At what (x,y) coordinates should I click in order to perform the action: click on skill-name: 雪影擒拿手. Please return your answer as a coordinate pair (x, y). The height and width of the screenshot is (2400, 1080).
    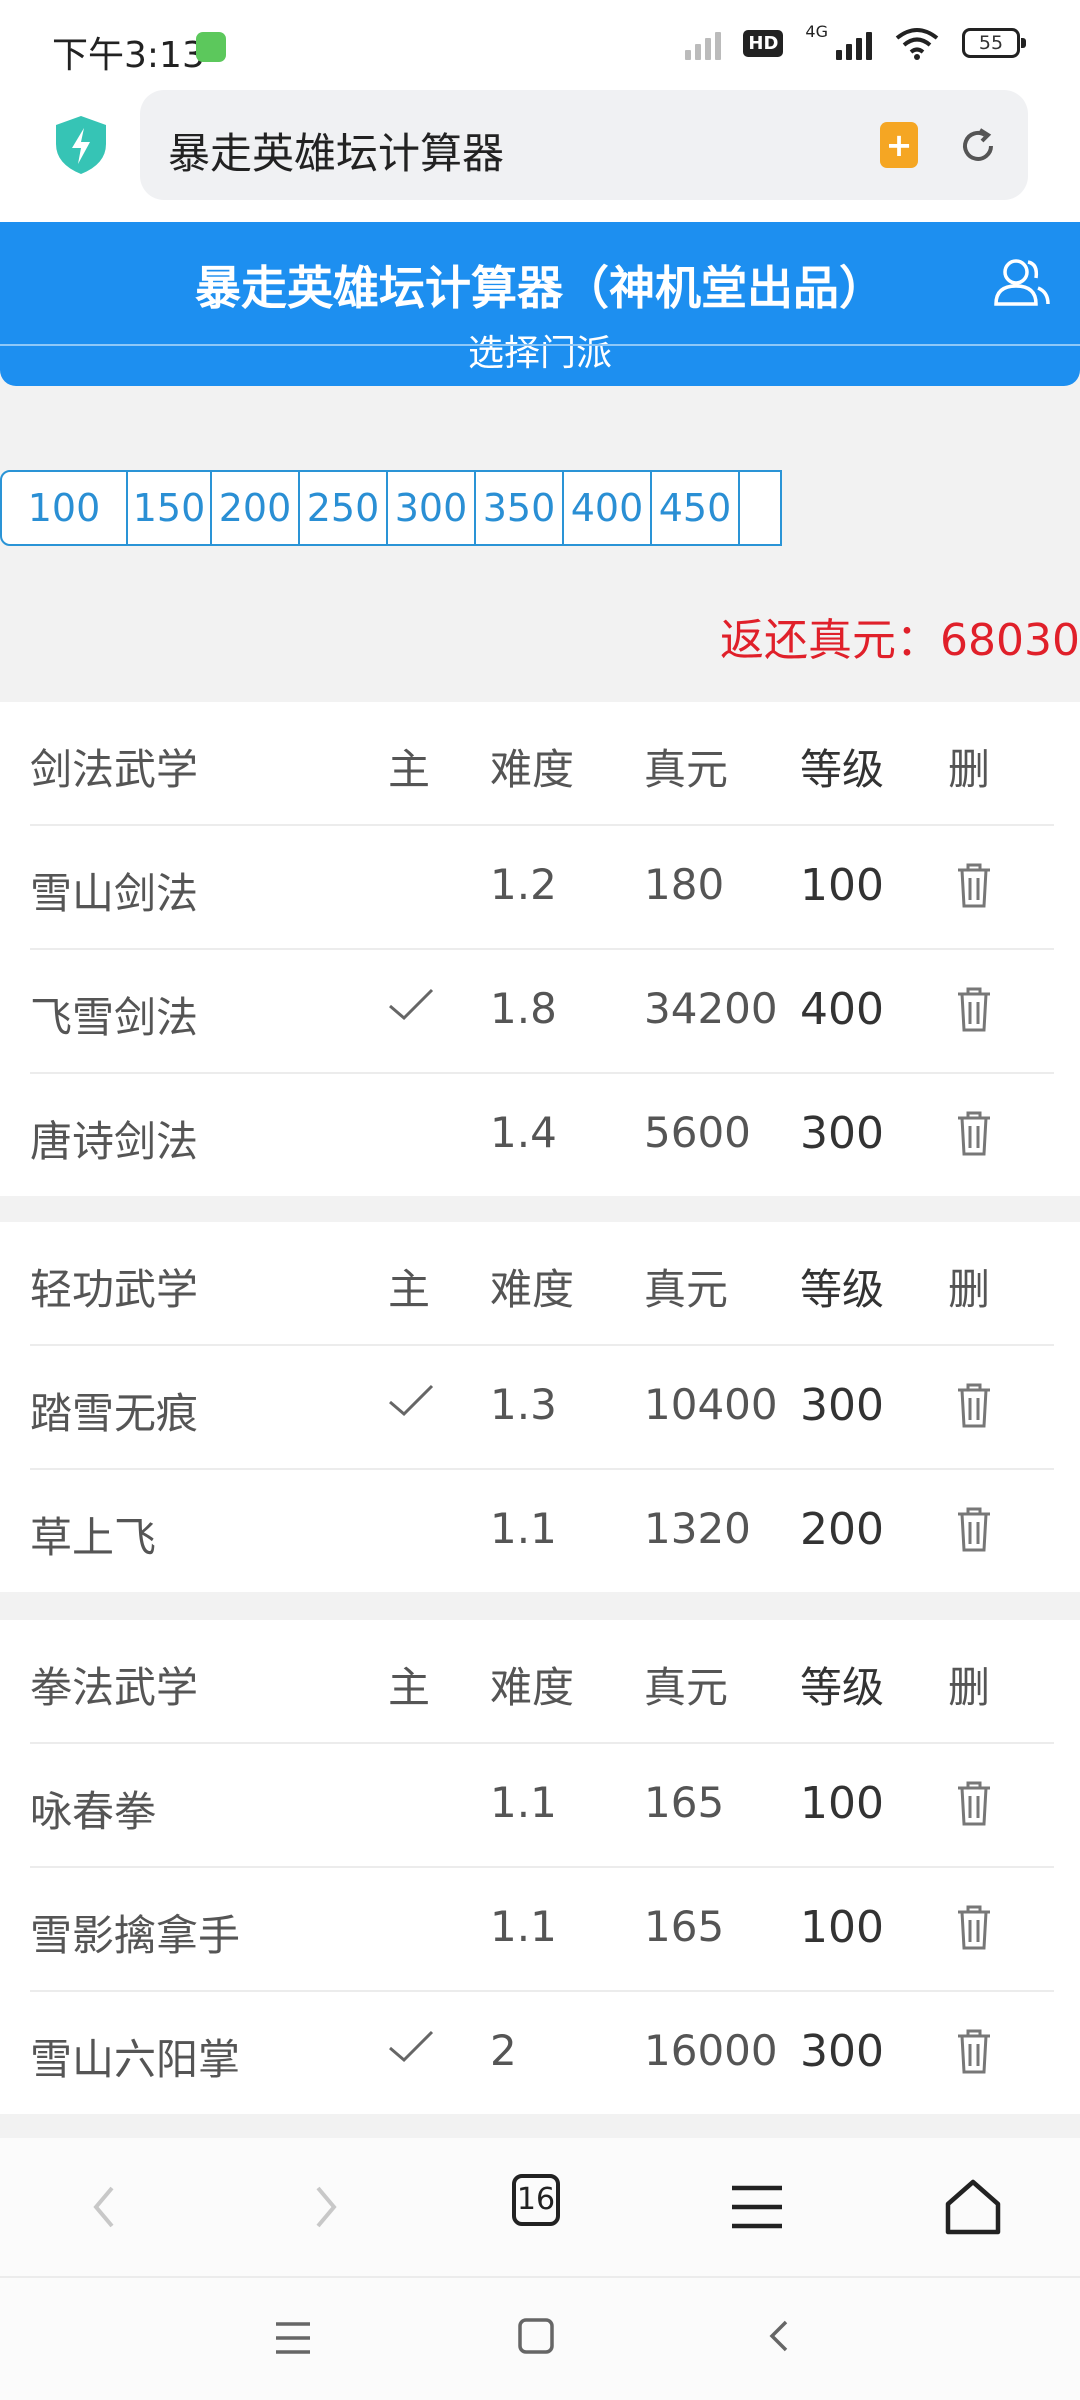
    Looking at the image, I should click on (135, 1935).